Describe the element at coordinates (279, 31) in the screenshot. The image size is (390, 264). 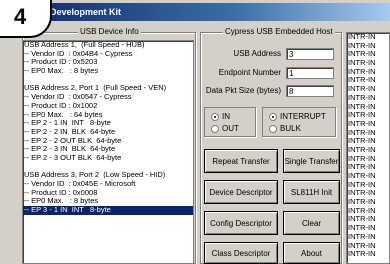
I see `host-group-label: Cypress USB Embedded Host` at that location.